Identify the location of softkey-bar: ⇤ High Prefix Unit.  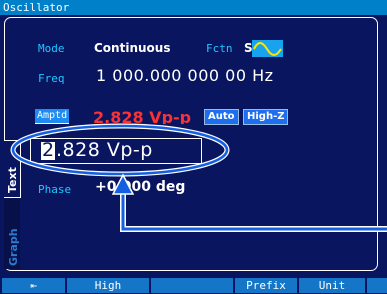
(193, 285).